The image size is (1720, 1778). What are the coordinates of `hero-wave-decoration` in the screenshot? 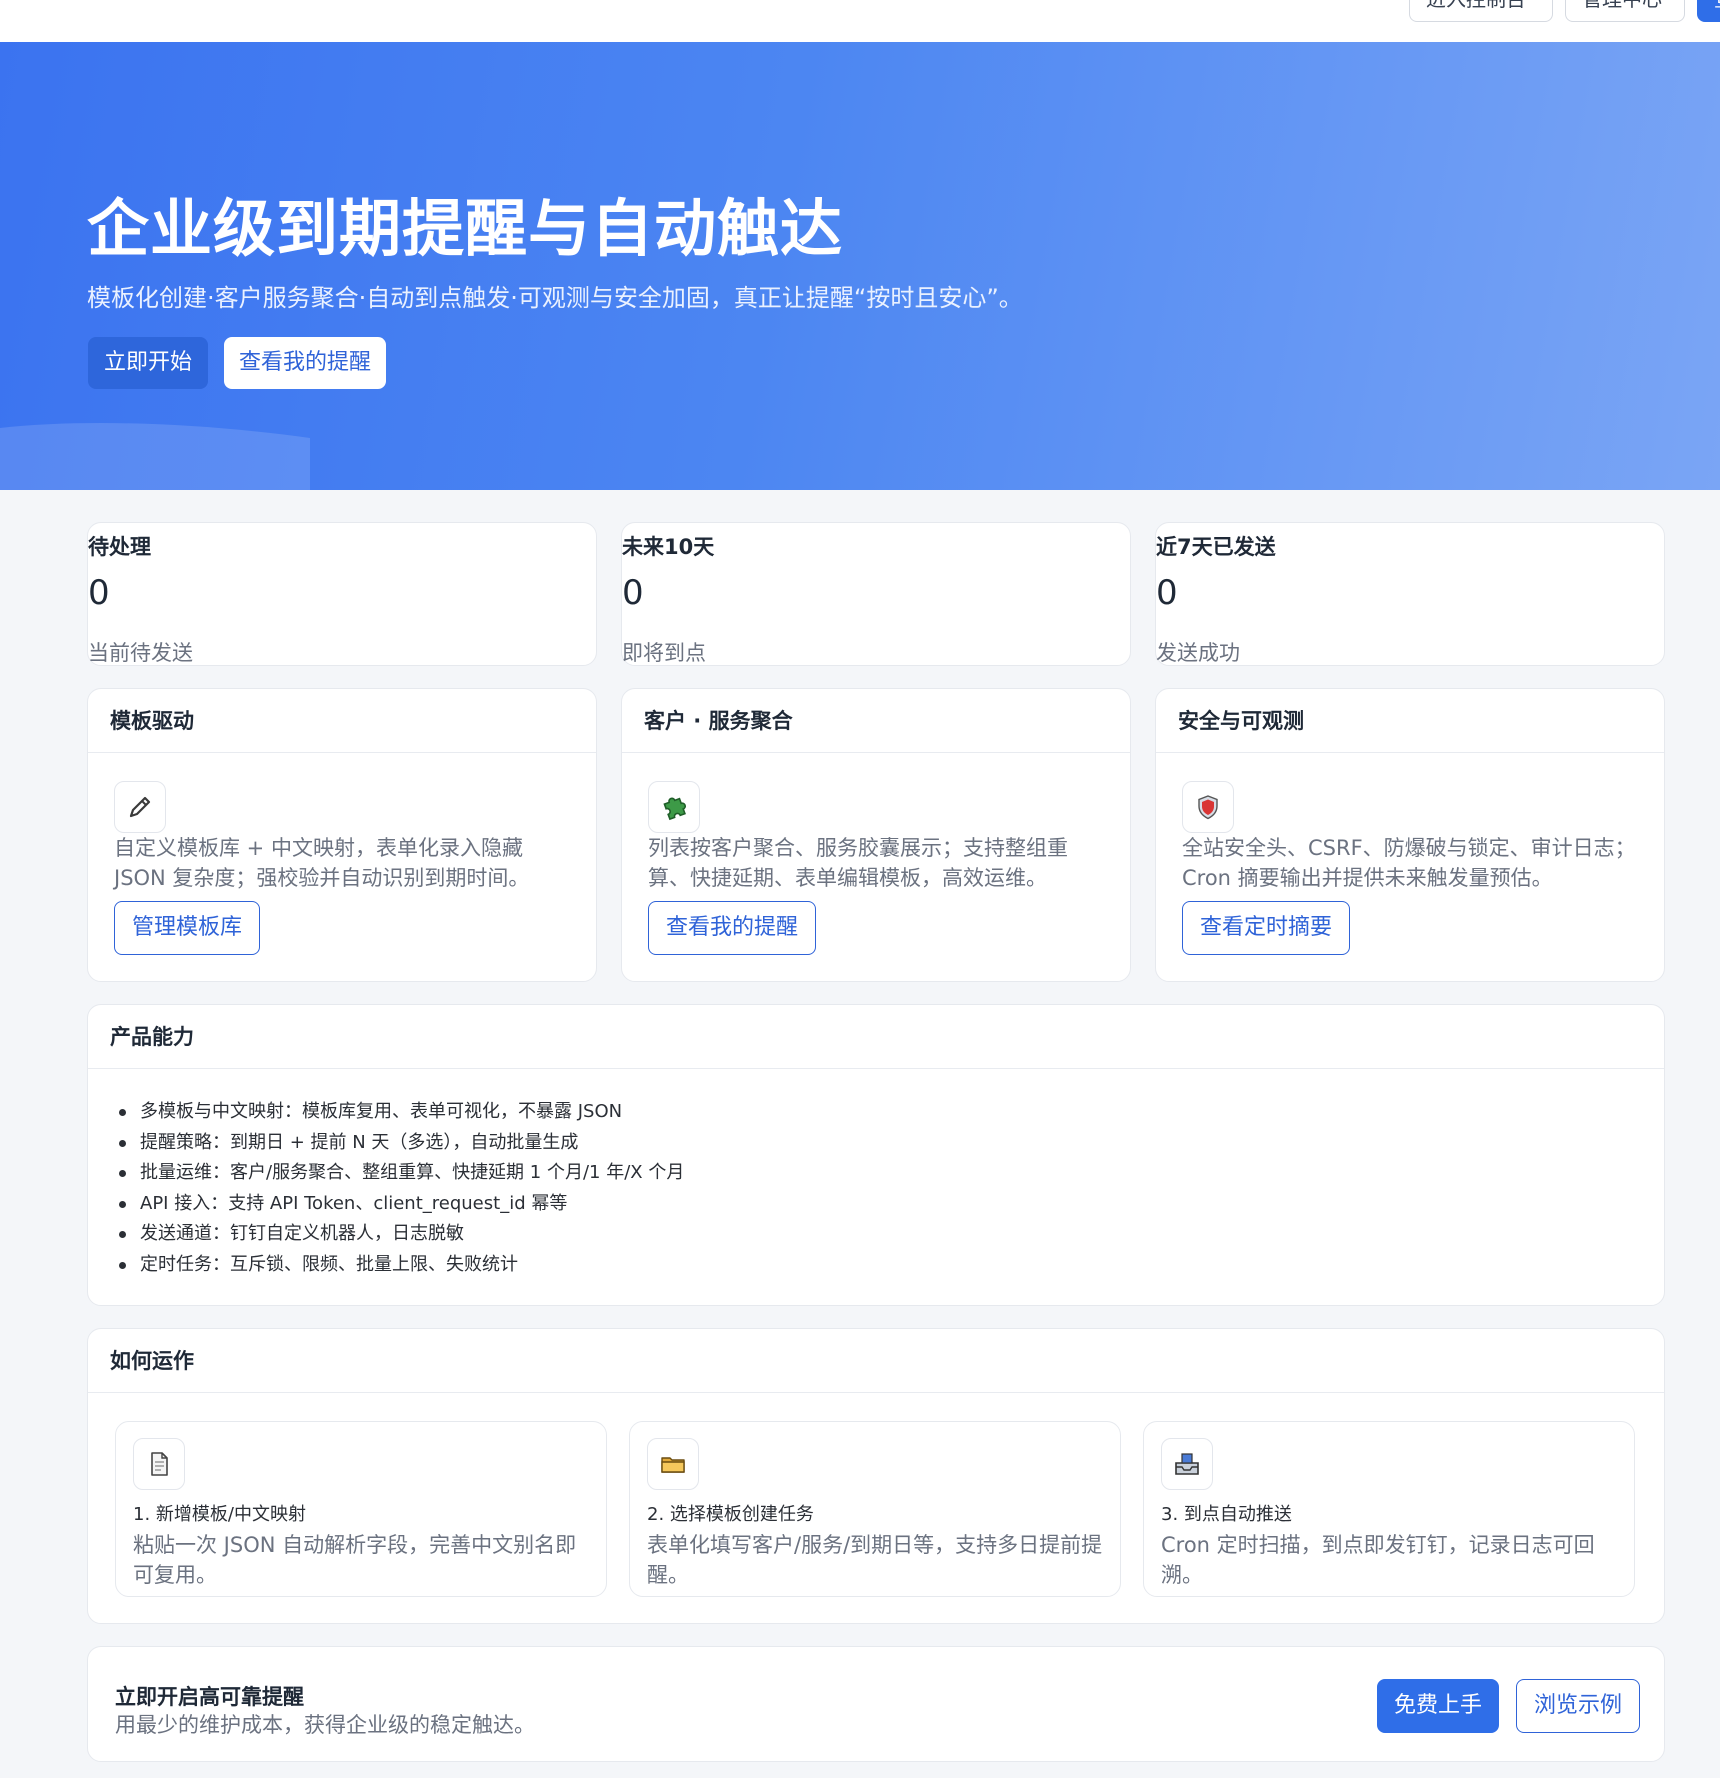 It's located at (155, 456).